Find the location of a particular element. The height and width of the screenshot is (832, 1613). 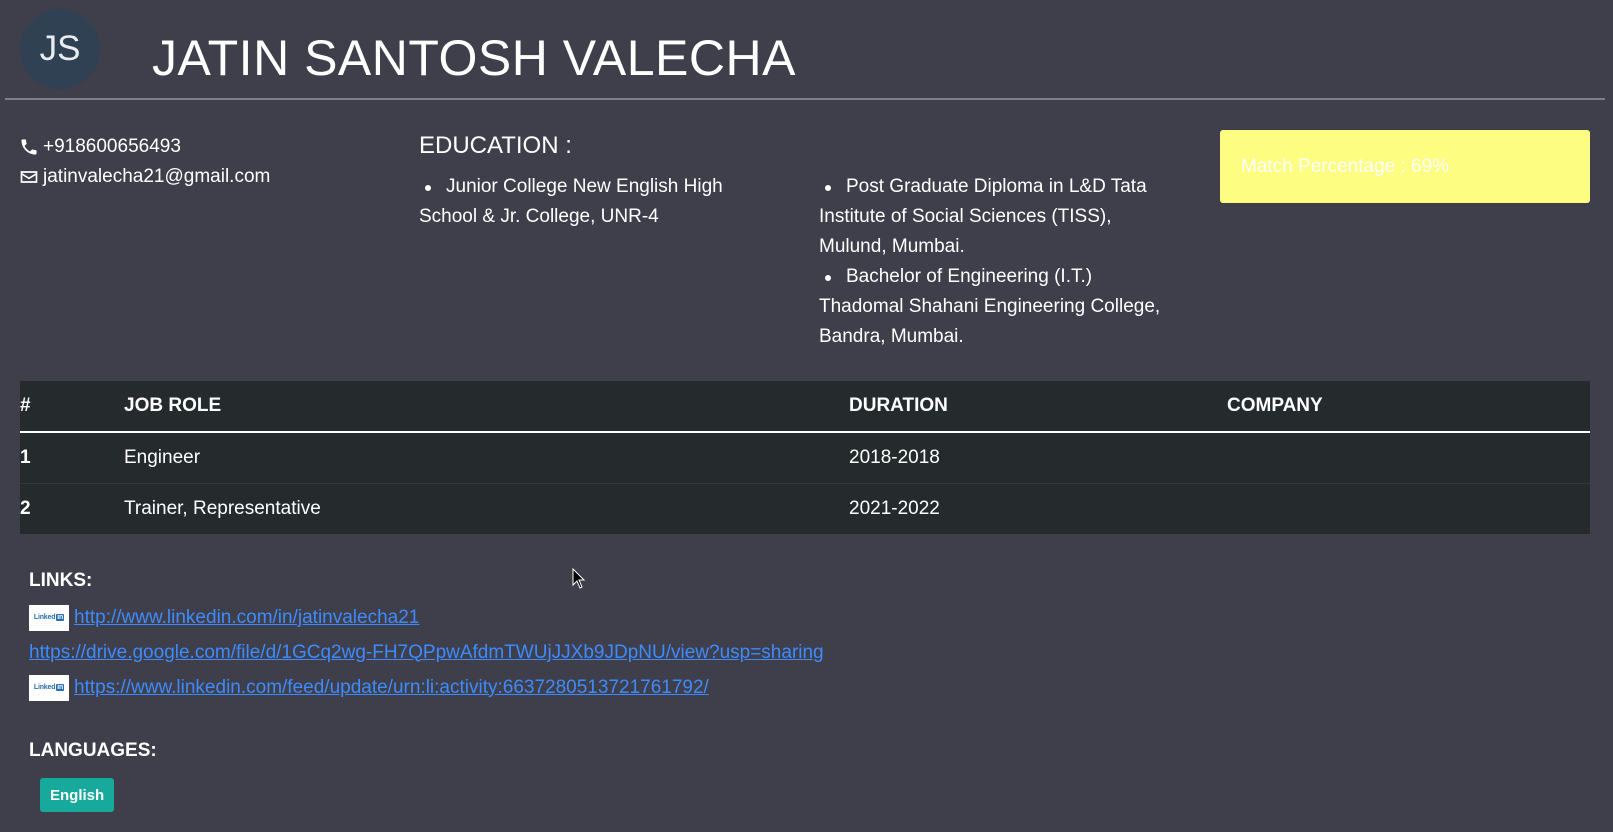

education-title: EDUCATION : is located at coordinates (495, 145).